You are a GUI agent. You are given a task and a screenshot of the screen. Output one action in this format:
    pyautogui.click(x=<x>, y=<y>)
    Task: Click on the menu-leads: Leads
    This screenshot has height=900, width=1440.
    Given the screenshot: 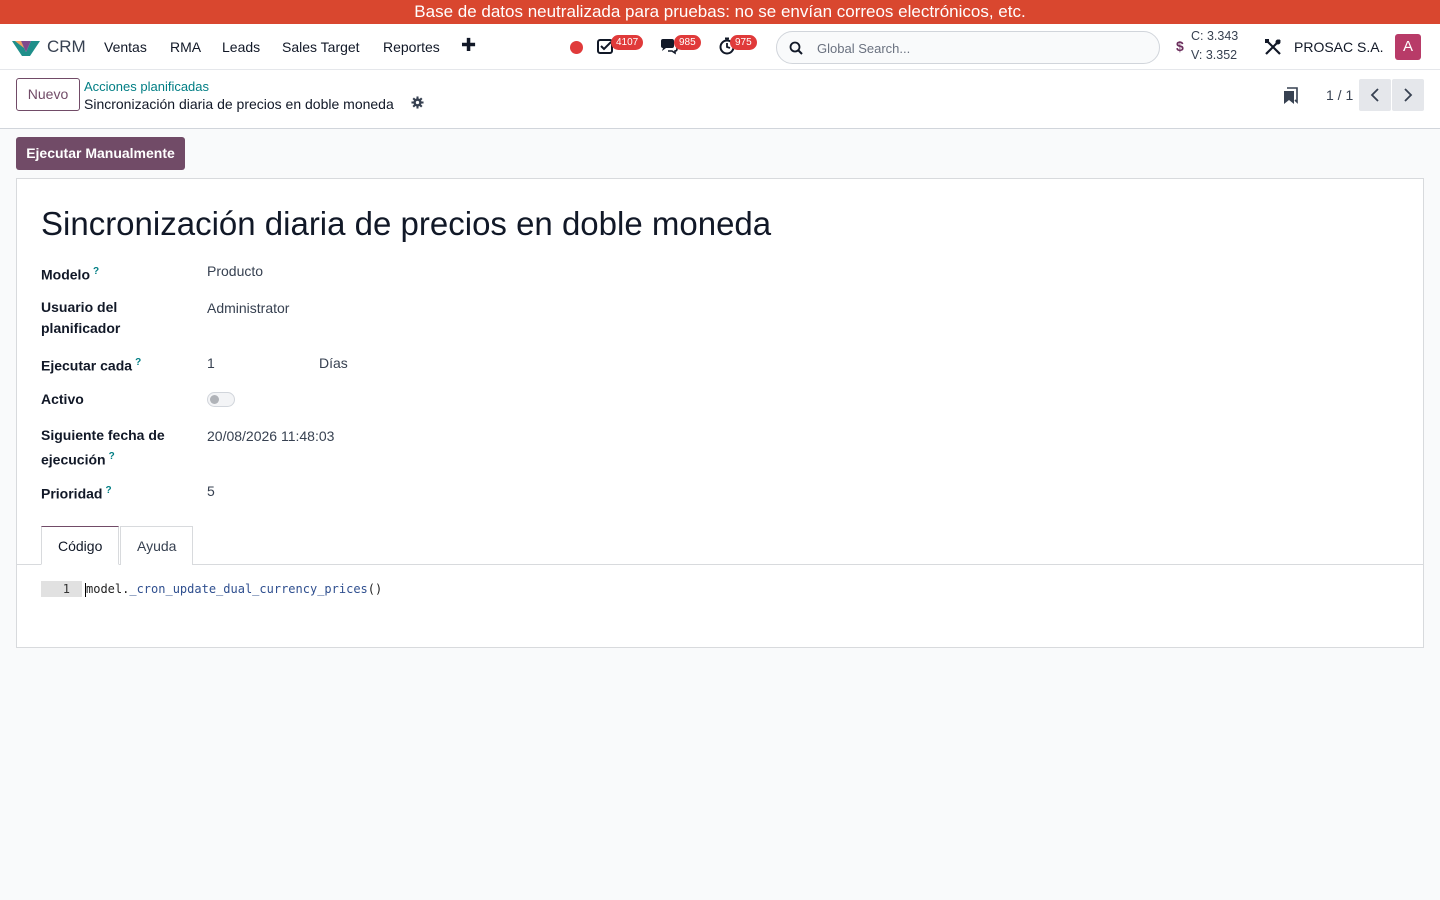 What is the action you would take?
    pyautogui.click(x=241, y=47)
    